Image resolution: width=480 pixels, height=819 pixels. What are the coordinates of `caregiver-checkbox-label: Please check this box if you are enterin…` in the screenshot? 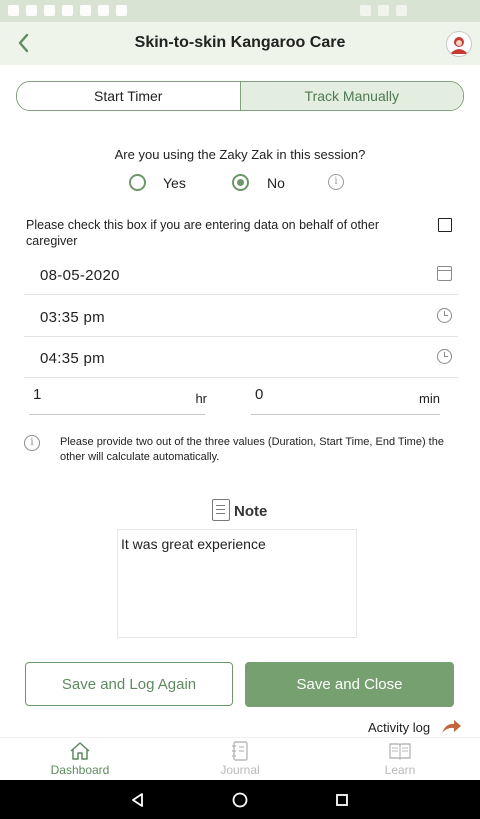 It's located at (203, 233).